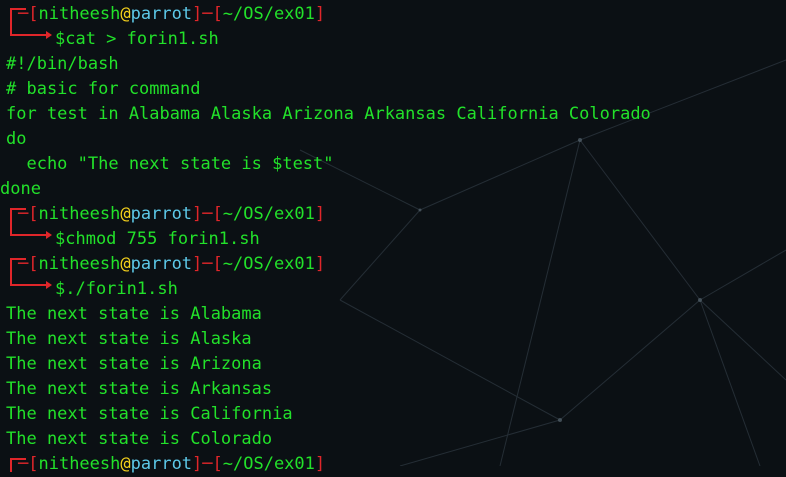  Describe the element at coordinates (149, 414) in the screenshot. I see `output-line: The next state is California` at that location.